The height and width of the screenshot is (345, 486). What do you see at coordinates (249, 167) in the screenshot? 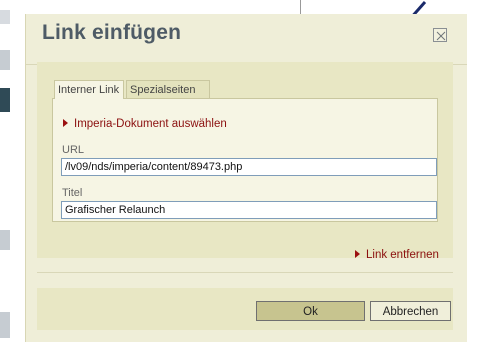
I see `url-input` at bounding box center [249, 167].